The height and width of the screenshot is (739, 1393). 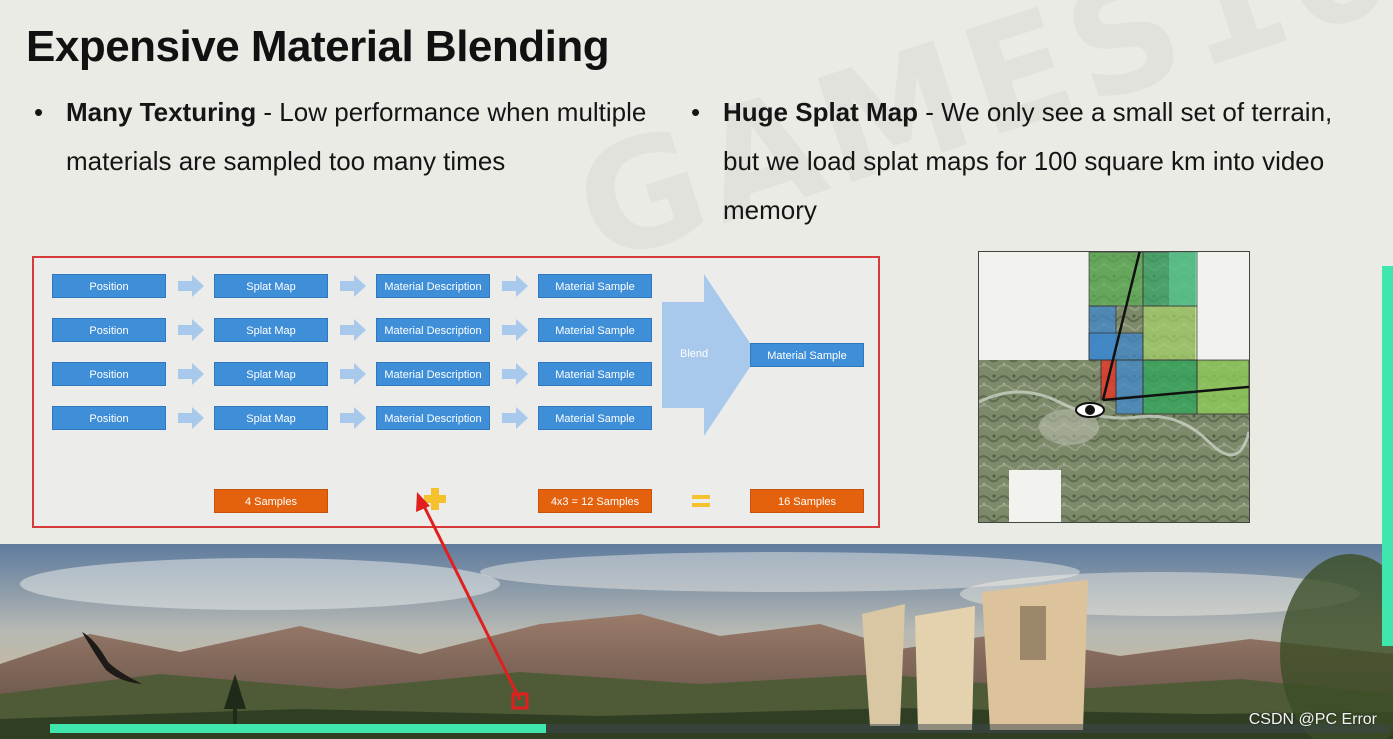 I want to click on terrain-map-image, so click(x=1130, y=377).